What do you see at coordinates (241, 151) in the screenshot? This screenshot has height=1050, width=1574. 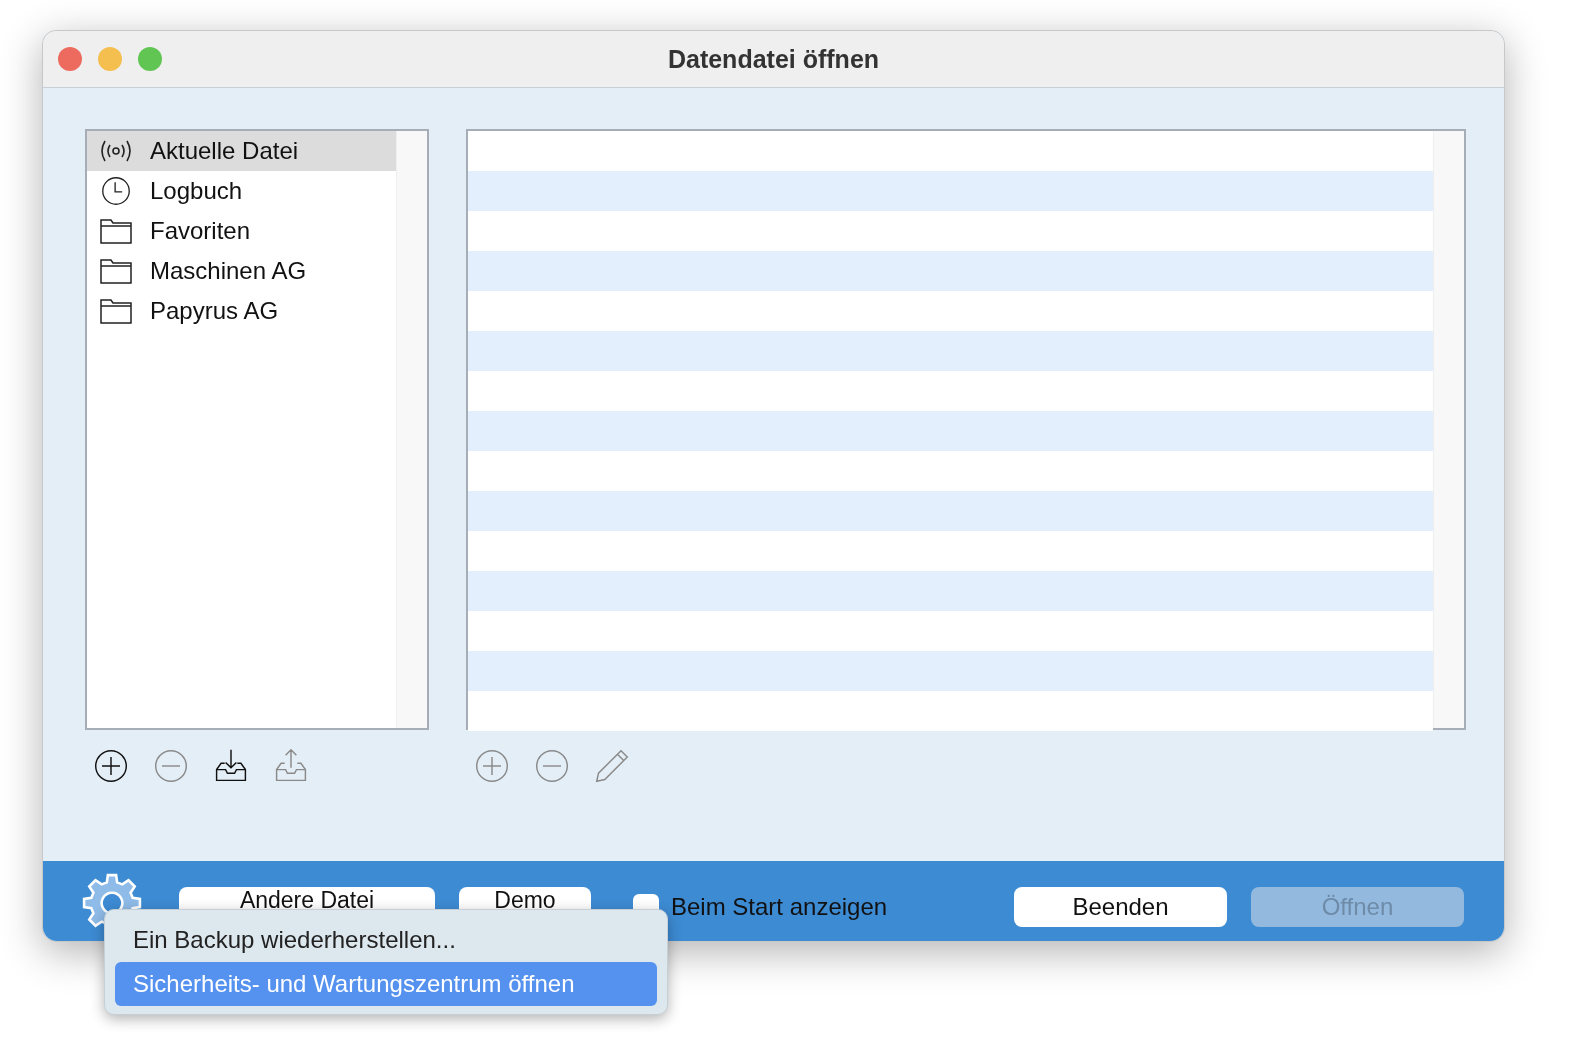 I see `source-item: Aktuelle Datei` at bounding box center [241, 151].